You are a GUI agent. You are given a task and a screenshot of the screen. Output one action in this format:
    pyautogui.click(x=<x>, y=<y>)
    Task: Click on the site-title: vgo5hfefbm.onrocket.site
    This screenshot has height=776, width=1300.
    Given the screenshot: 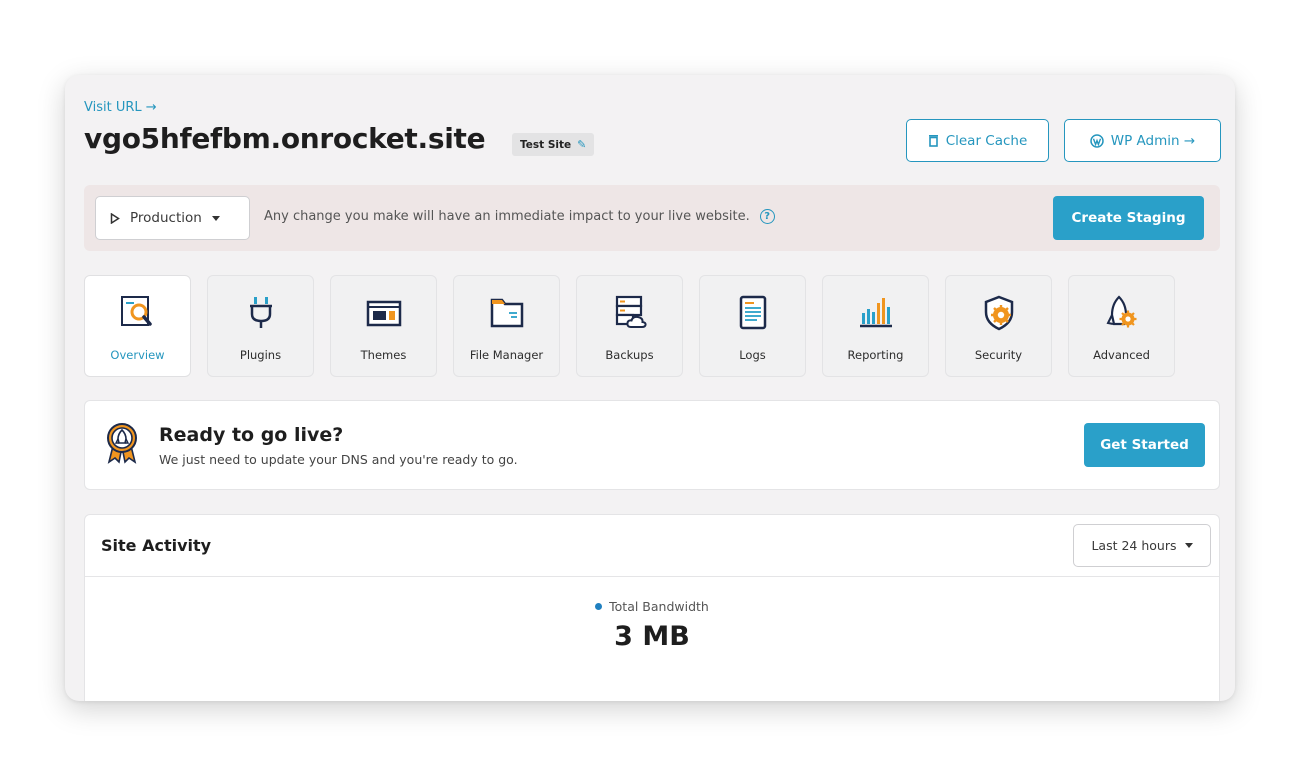 What is the action you would take?
    pyautogui.click(x=285, y=138)
    